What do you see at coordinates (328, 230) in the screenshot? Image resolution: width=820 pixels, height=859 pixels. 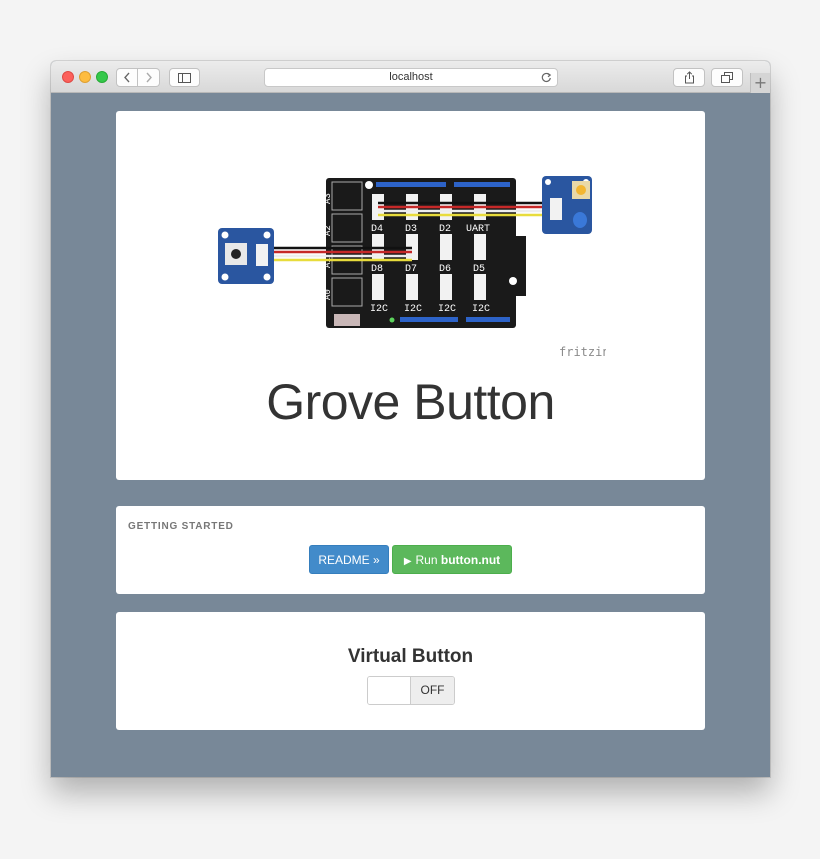 I see `analog-label-a2: A2` at bounding box center [328, 230].